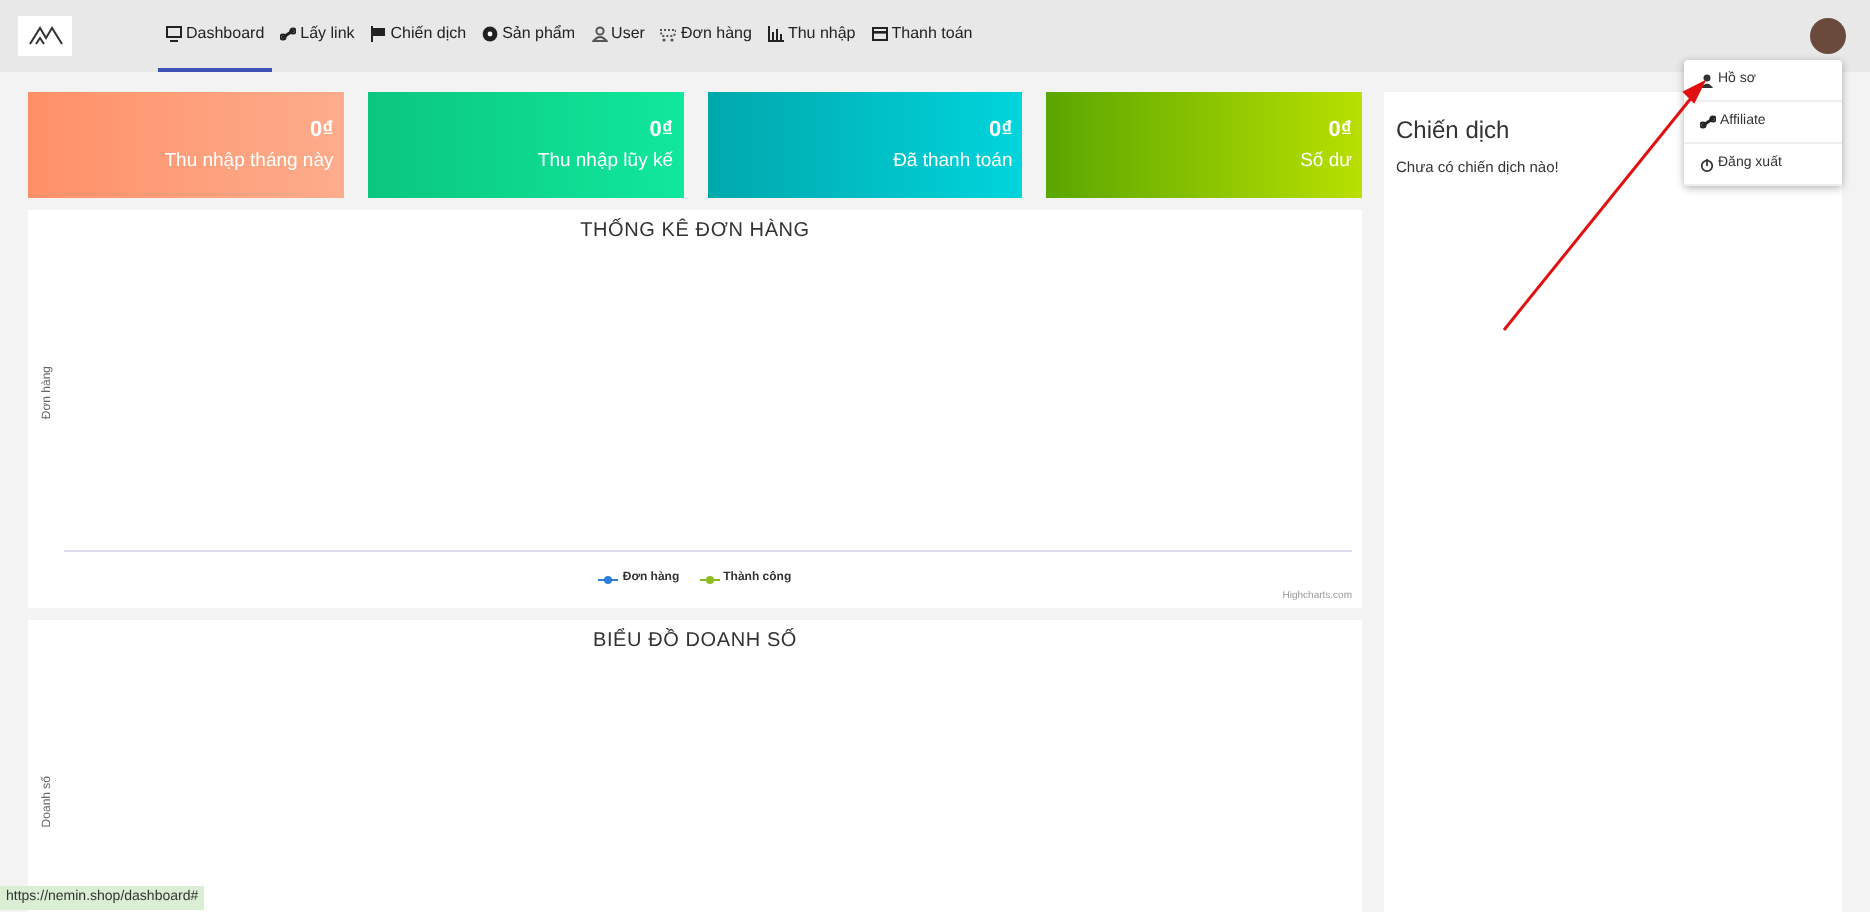 The width and height of the screenshot is (1870, 912). Describe the element at coordinates (249, 161) in the screenshot. I see `stat-label: Thu nhập tháng này` at that location.